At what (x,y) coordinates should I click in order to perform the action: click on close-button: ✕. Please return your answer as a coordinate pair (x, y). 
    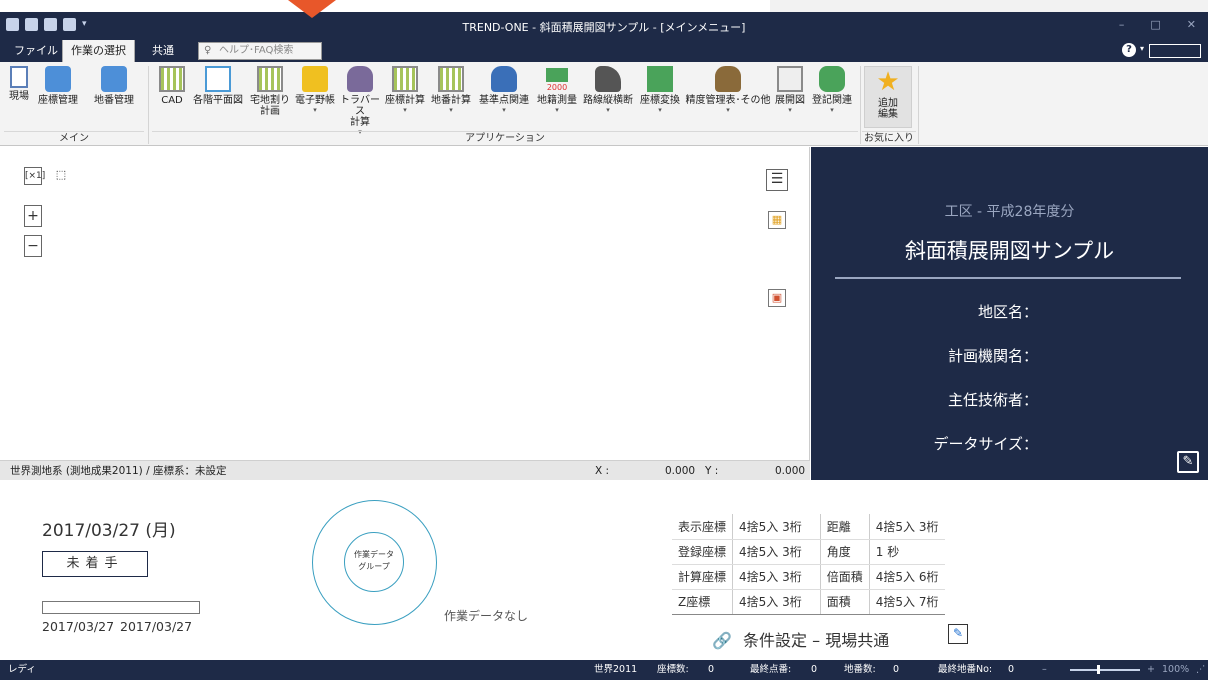
    Looking at the image, I should click on (1191, 24).